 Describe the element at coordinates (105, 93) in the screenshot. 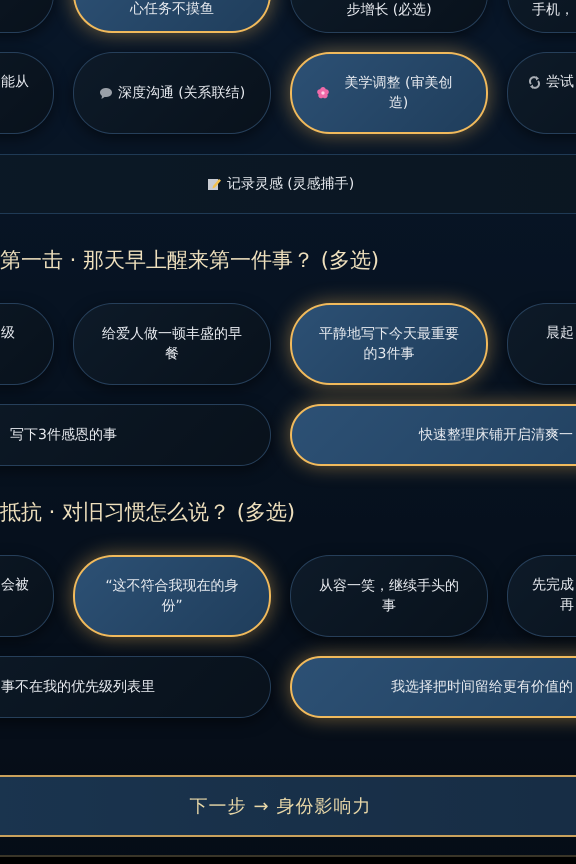

I see `speech-bubble-icon` at that location.